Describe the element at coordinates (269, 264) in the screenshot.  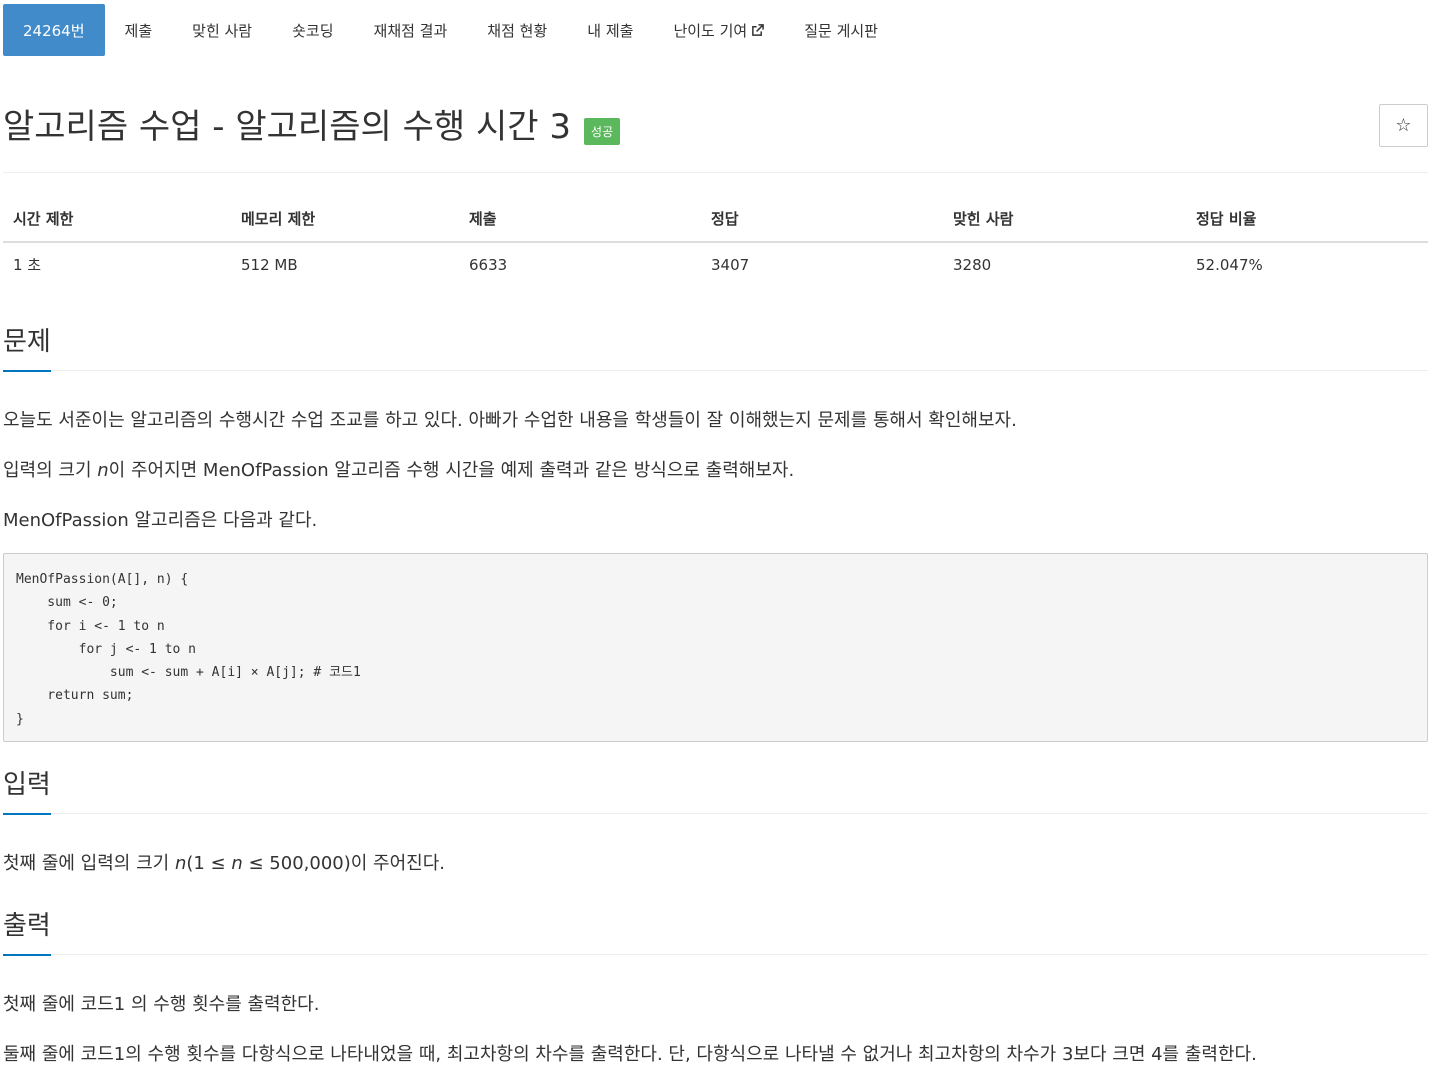
I see `cell-memory-limit: 512 MB` at that location.